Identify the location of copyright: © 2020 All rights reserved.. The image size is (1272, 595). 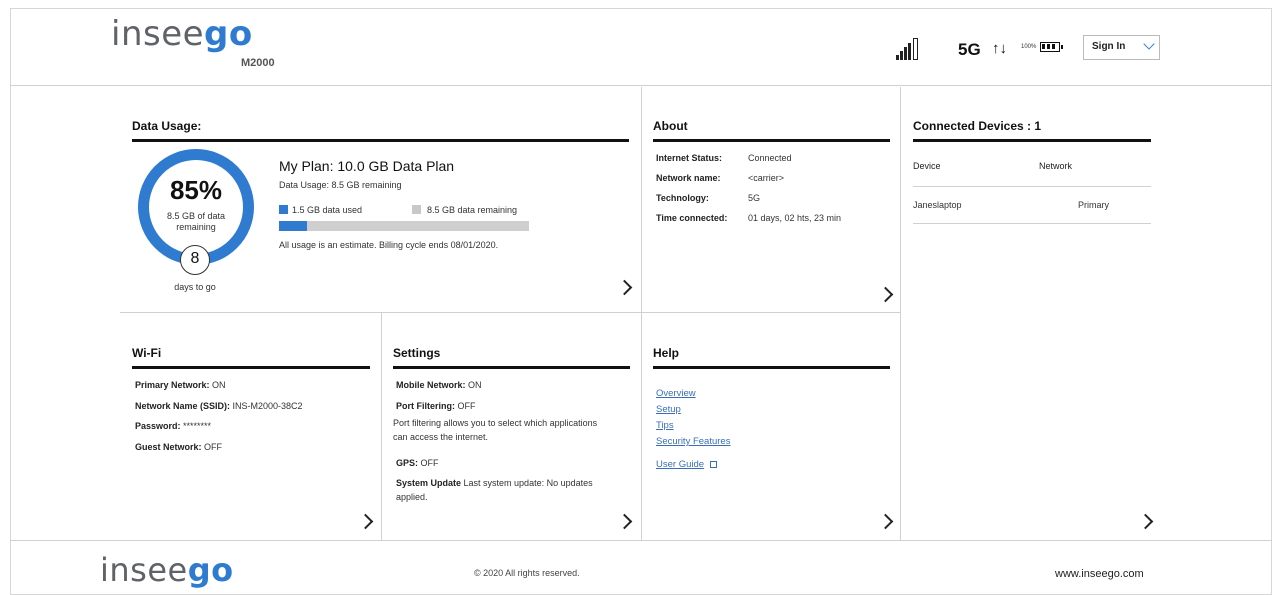
(527, 573).